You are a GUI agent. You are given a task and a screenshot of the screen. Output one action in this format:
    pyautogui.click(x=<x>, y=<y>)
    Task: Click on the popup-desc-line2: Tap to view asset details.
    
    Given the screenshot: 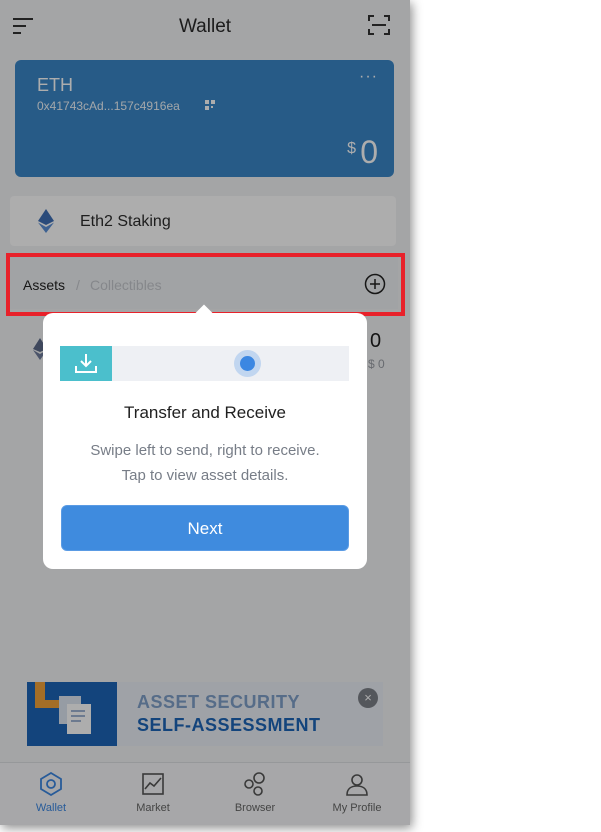 What is the action you would take?
    pyautogui.click(x=205, y=475)
    